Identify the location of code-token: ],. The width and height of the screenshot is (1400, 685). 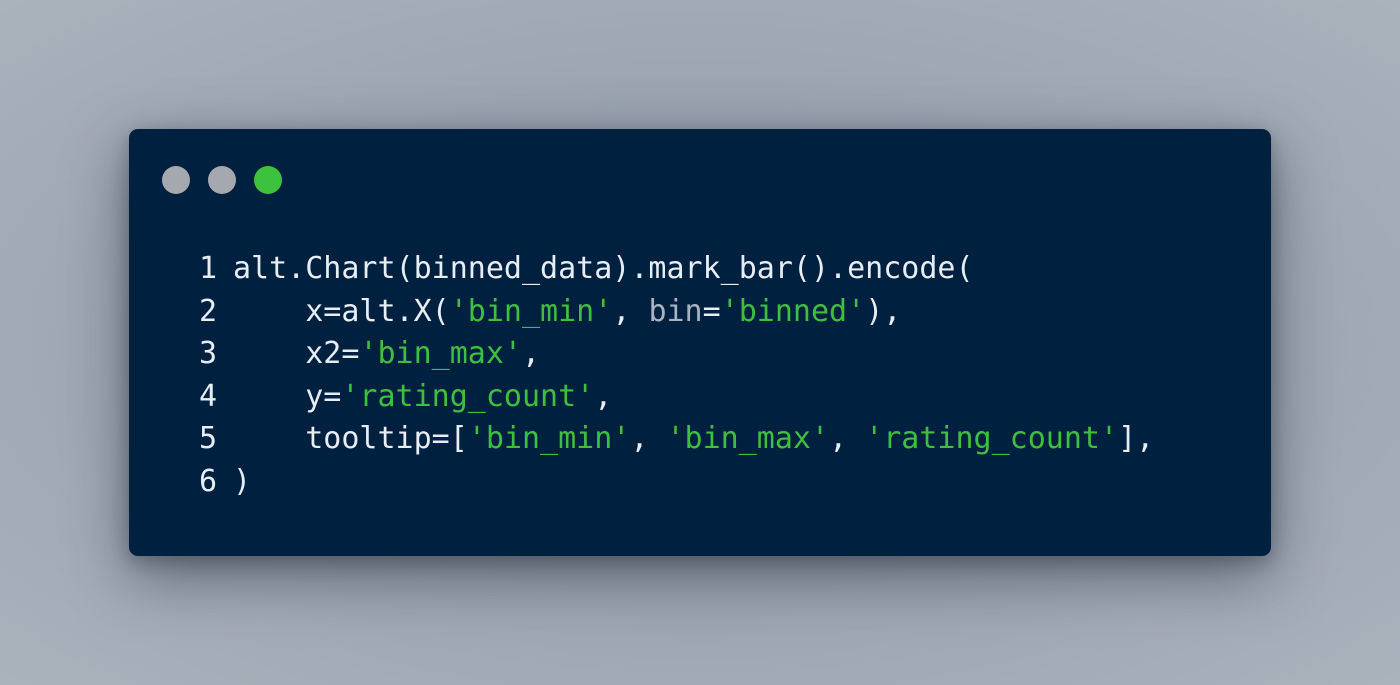
(1136, 439).